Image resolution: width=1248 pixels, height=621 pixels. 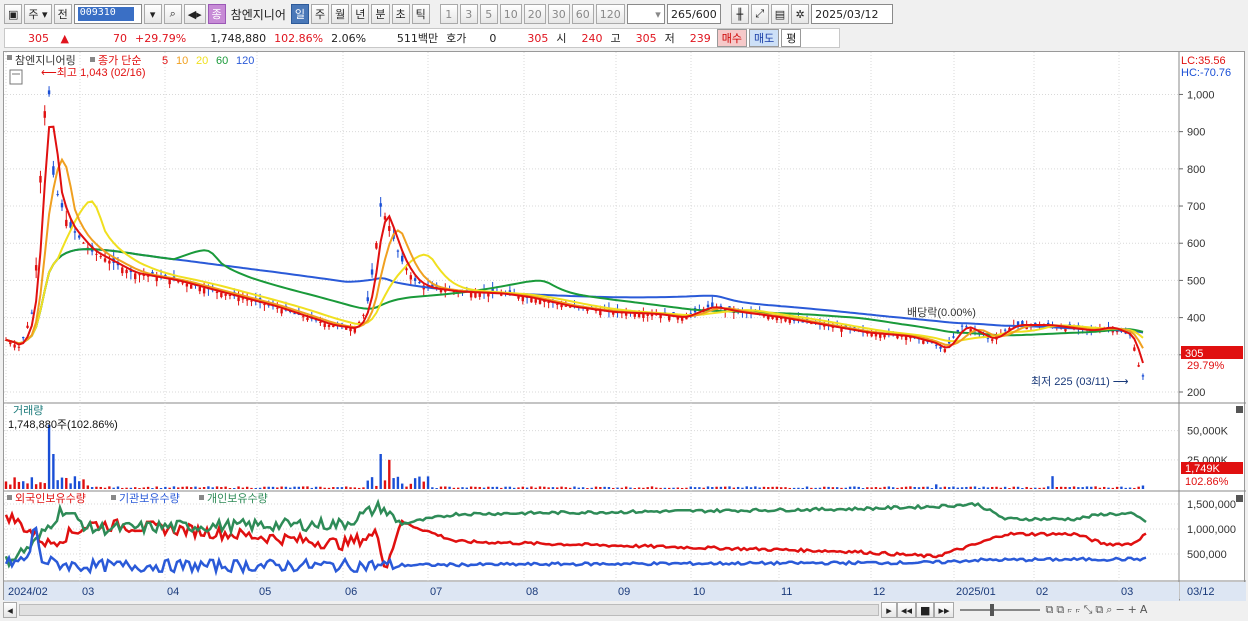 What do you see at coordinates (731, 38) in the screenshot?
I see `buy-button: 매수` at bounding box center [731, 38].